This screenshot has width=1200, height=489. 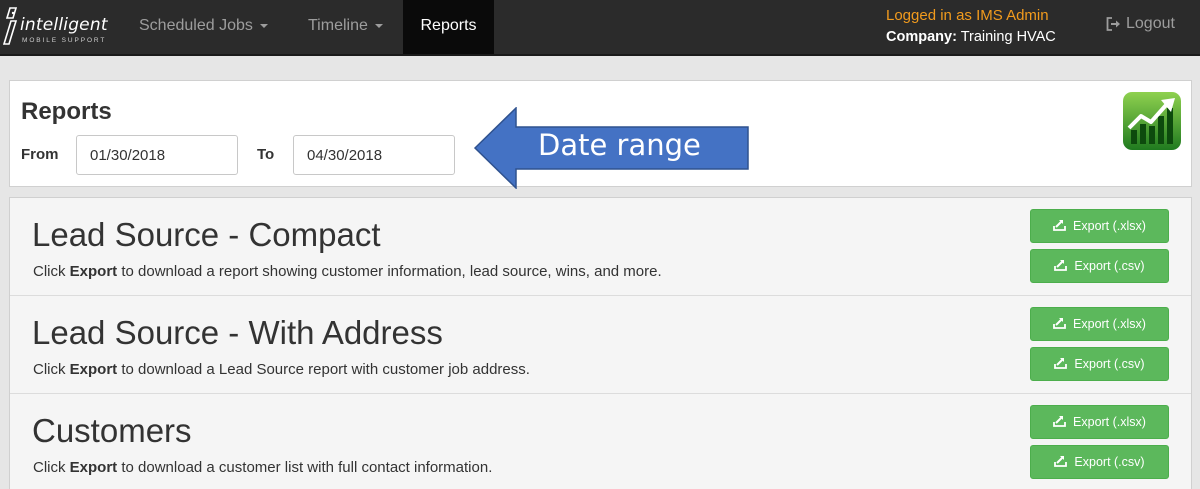 What do you see at coordinates (66, 111) in the screenshot?
I see `page-title: Reports` at bounding box center [66, 111].